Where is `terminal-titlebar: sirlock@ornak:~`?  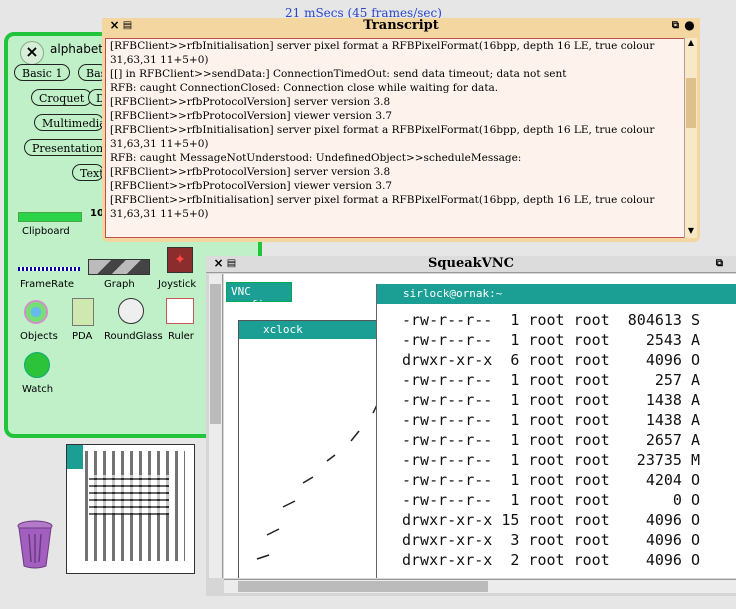
terminal-titlebar: sirlock@ornak:~ is located at coordinates (556, 294).